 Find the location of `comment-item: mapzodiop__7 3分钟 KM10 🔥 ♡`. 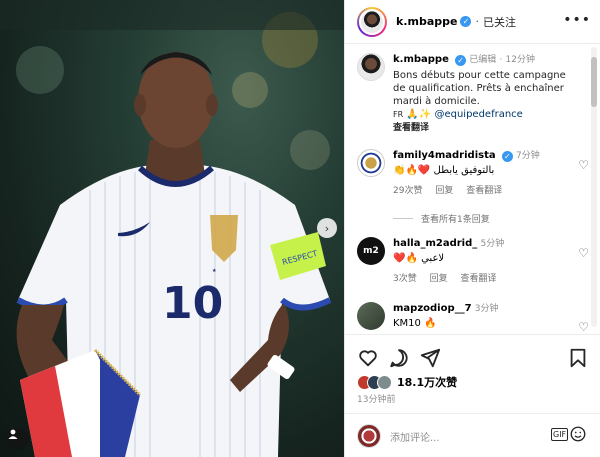

comment-item: mapzodiop__7 3分钟 KM10 🔥 ♡ is located at coordinates (473, 317).